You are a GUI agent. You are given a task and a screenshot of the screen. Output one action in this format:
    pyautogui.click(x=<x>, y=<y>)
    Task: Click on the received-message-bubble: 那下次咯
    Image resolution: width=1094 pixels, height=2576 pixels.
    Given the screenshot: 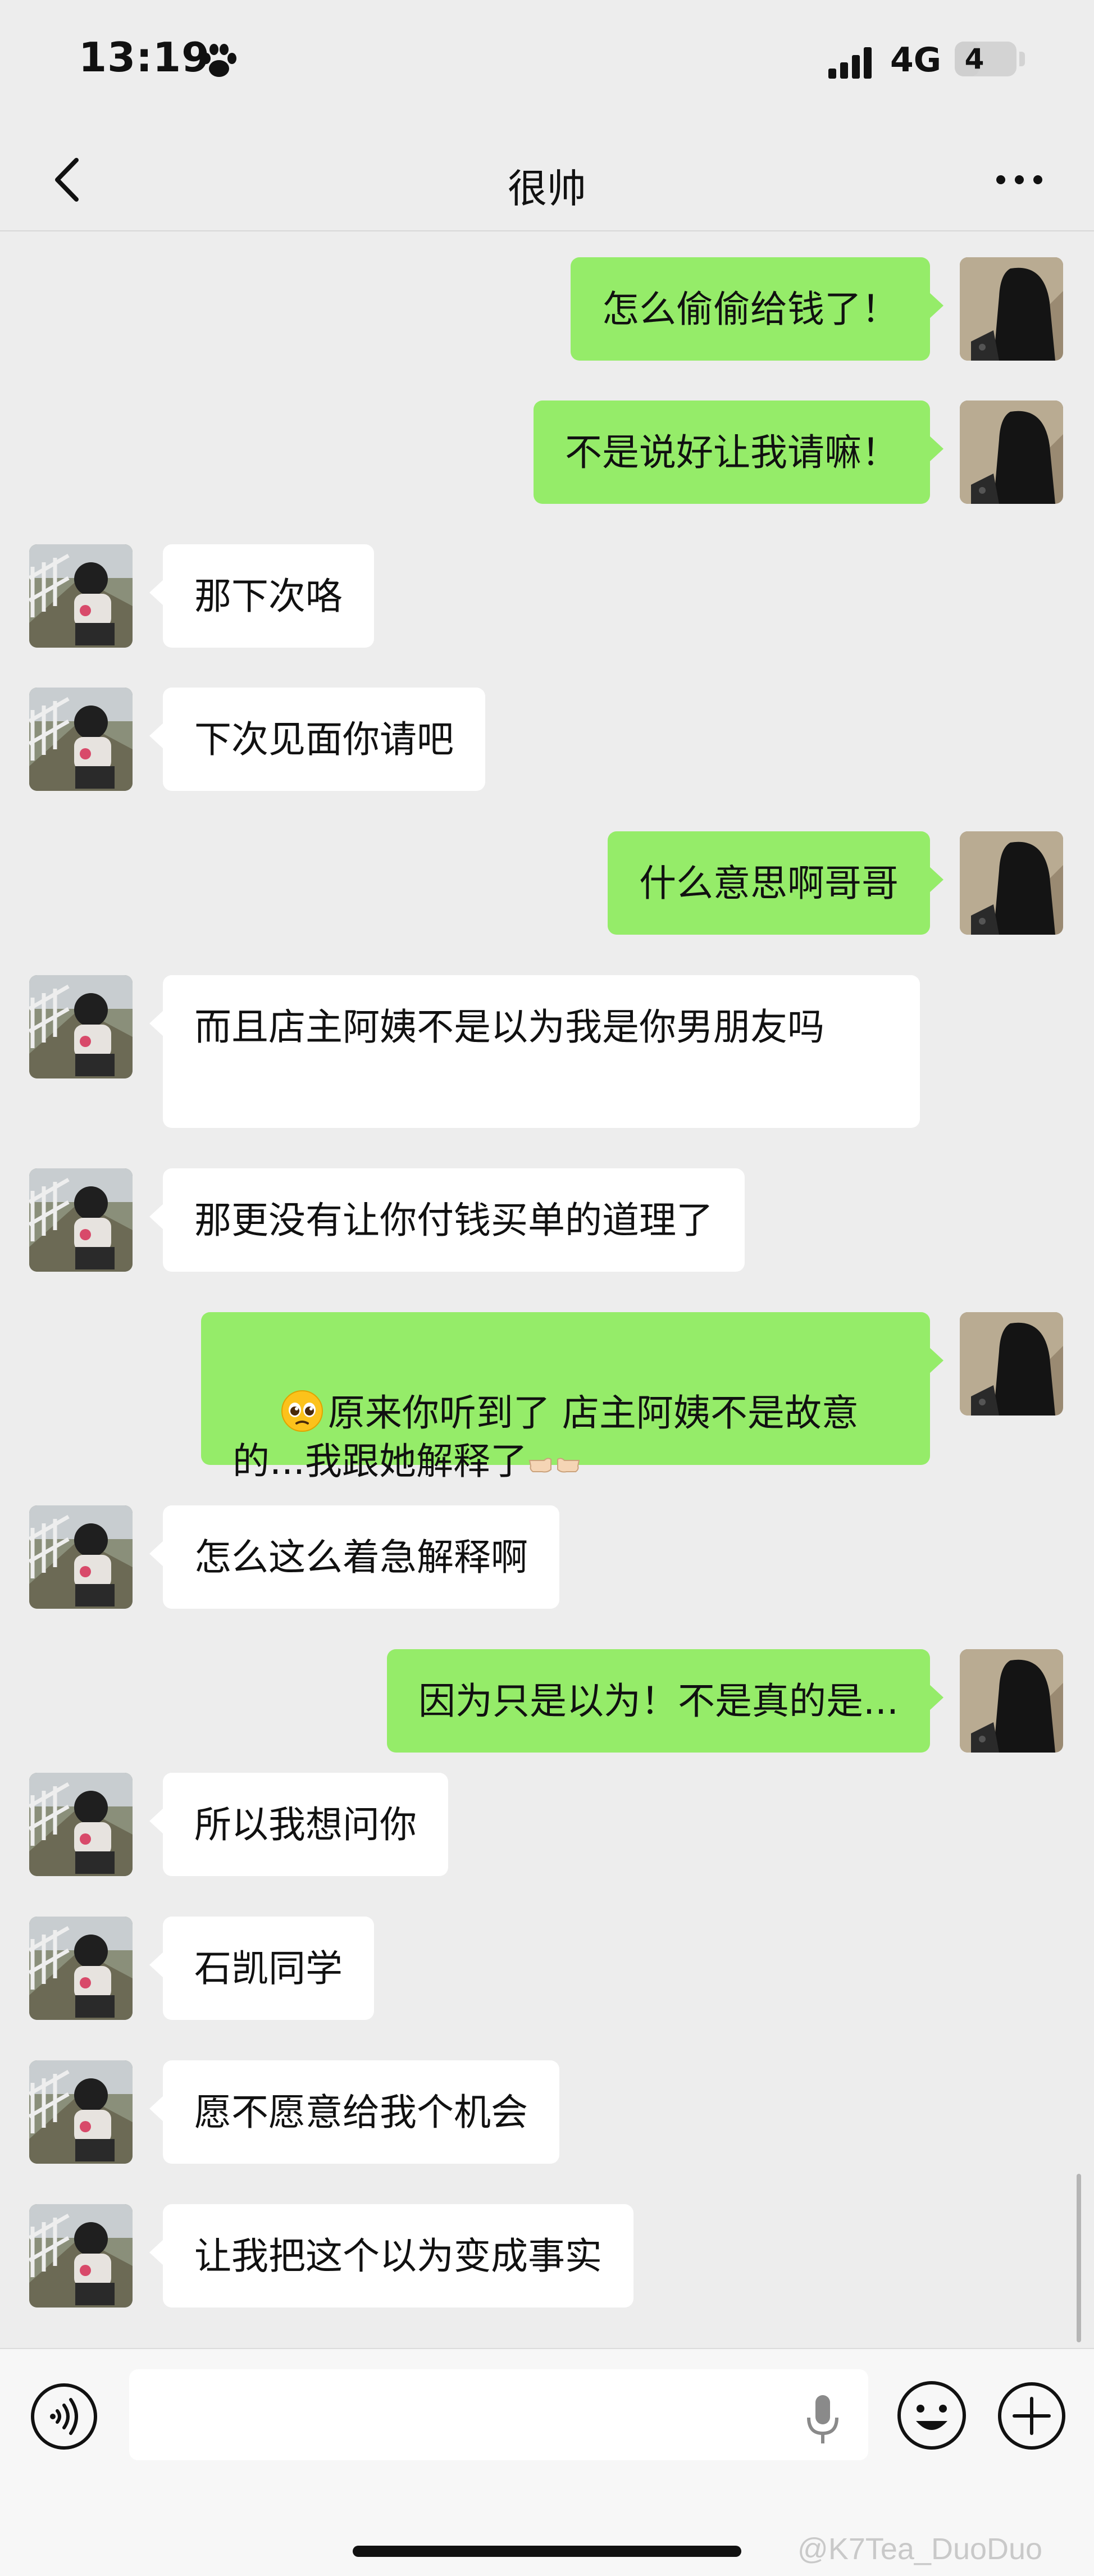 What is the action you would take?
    pyautogui.click(x=261, y=596)
    